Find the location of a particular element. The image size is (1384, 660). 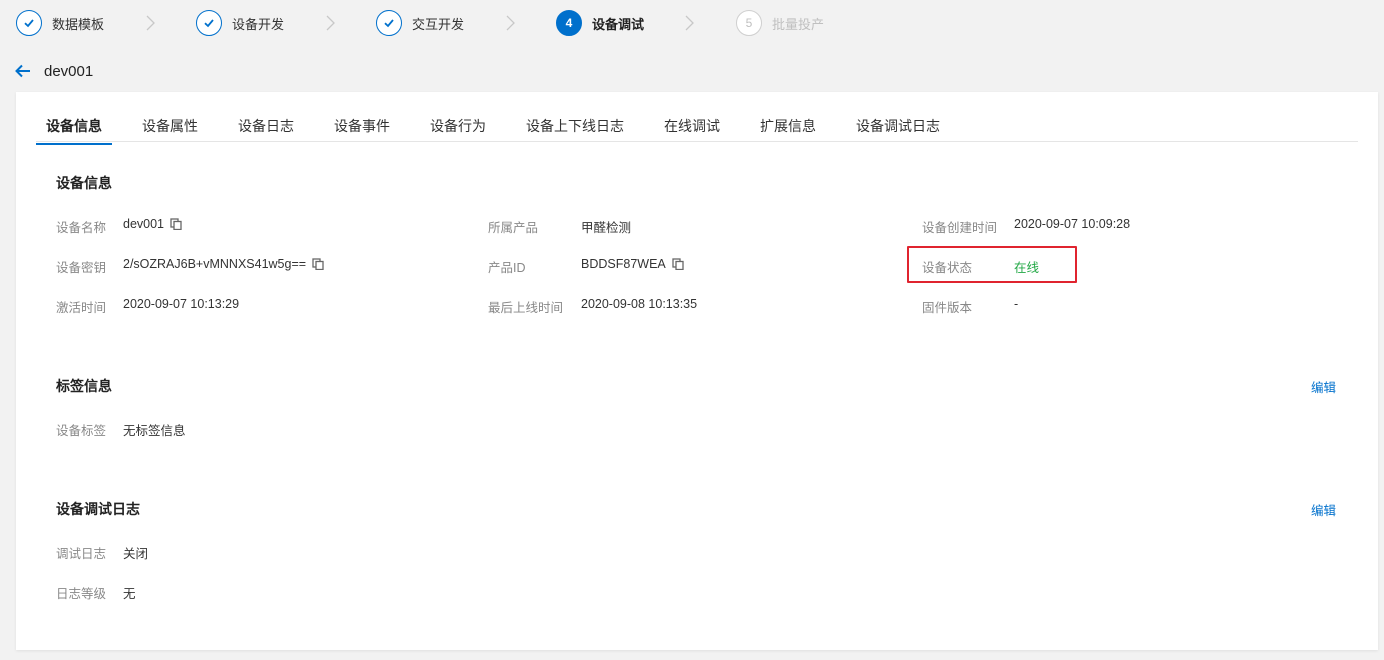

edit-debug-log-link: 编辑 is located at coordinates (1323, 509).